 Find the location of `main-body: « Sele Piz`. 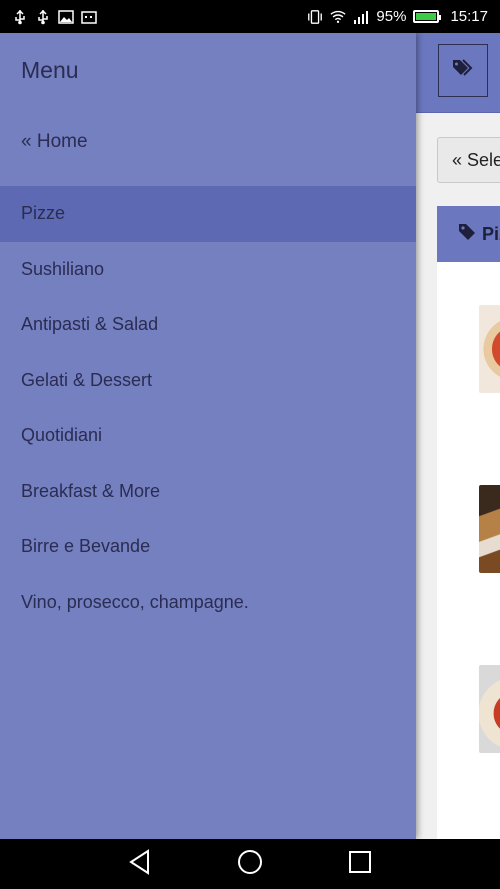

main-body: « Sele Piz is located at coordinates (458, 476).